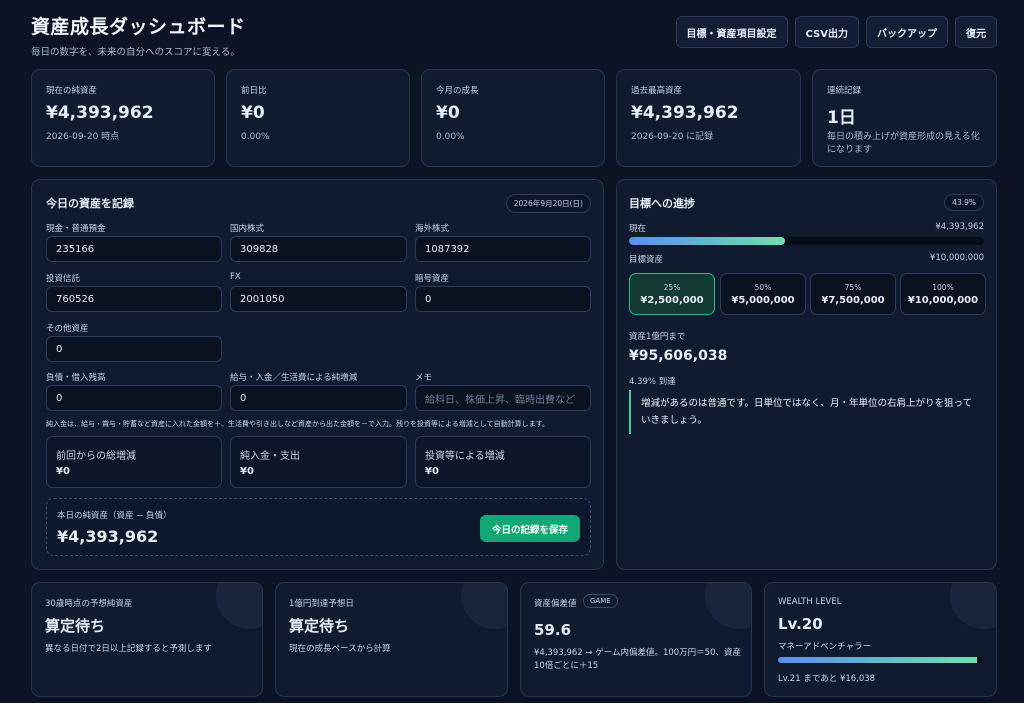 The image size is (1024, 703). I want to click on deviation-label: 資産偏差値, so click(555, 604).